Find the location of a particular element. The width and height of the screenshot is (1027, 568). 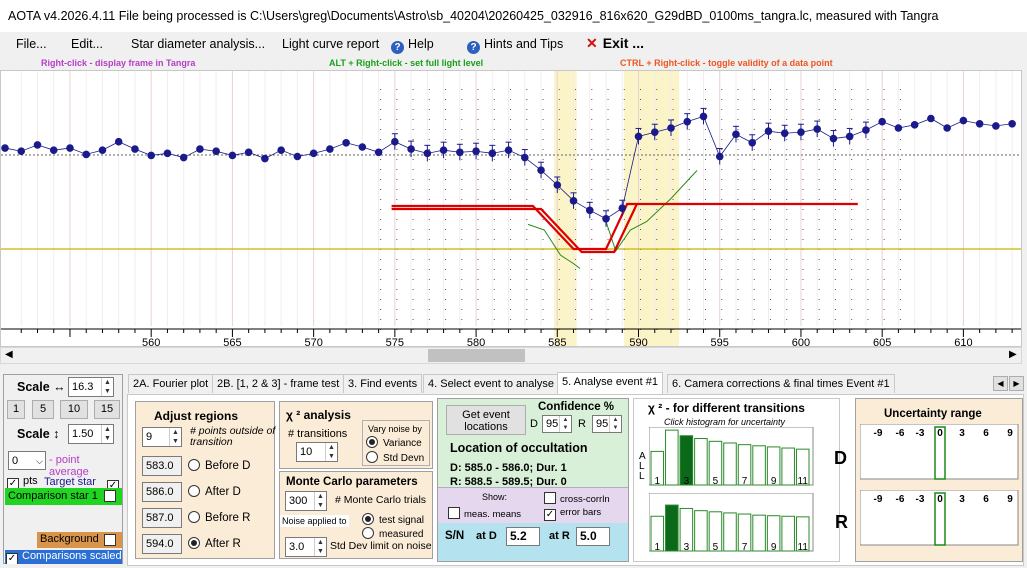

scroll-right-icon: ▶ is located at coordinates (1013, 354).